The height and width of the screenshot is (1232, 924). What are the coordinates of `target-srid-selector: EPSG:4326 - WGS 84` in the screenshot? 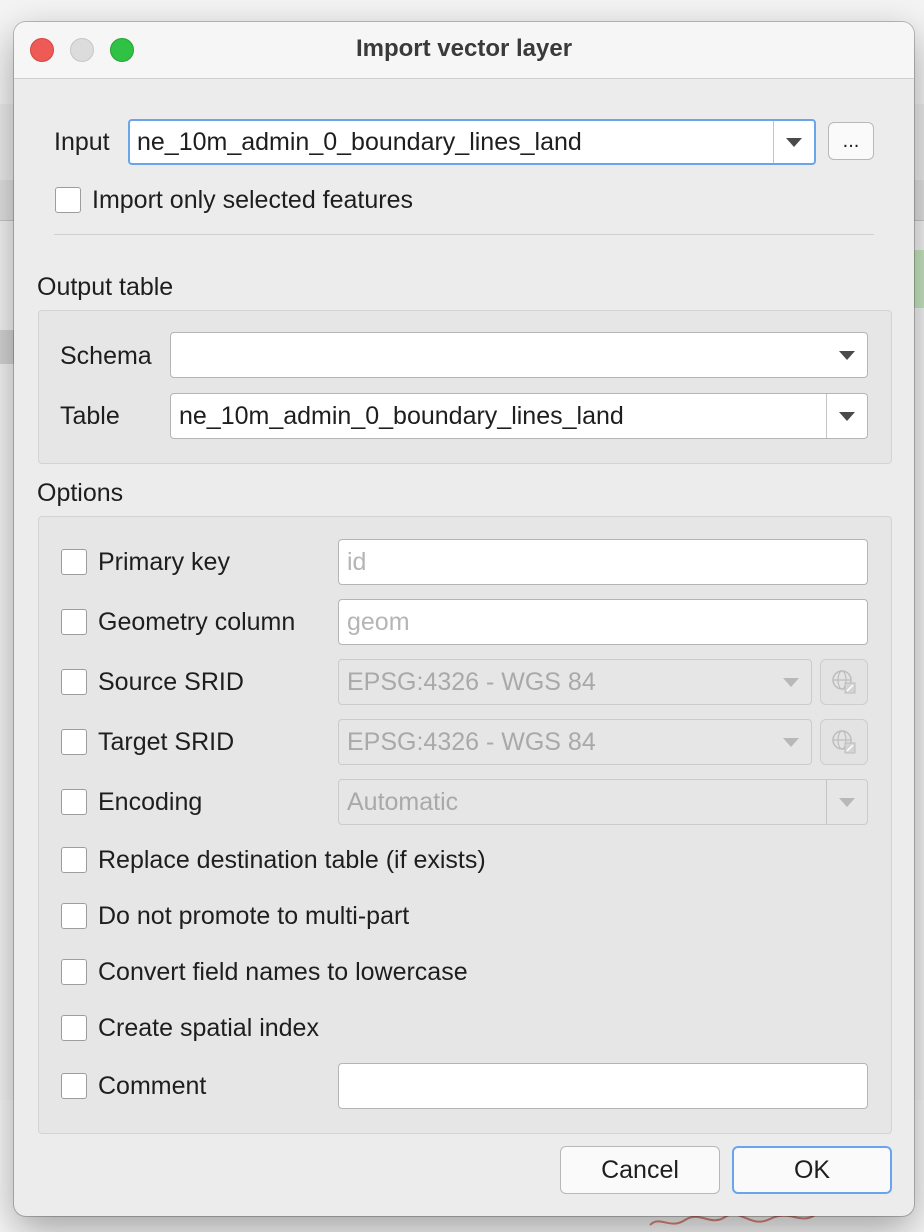 It's located at (575, 742).